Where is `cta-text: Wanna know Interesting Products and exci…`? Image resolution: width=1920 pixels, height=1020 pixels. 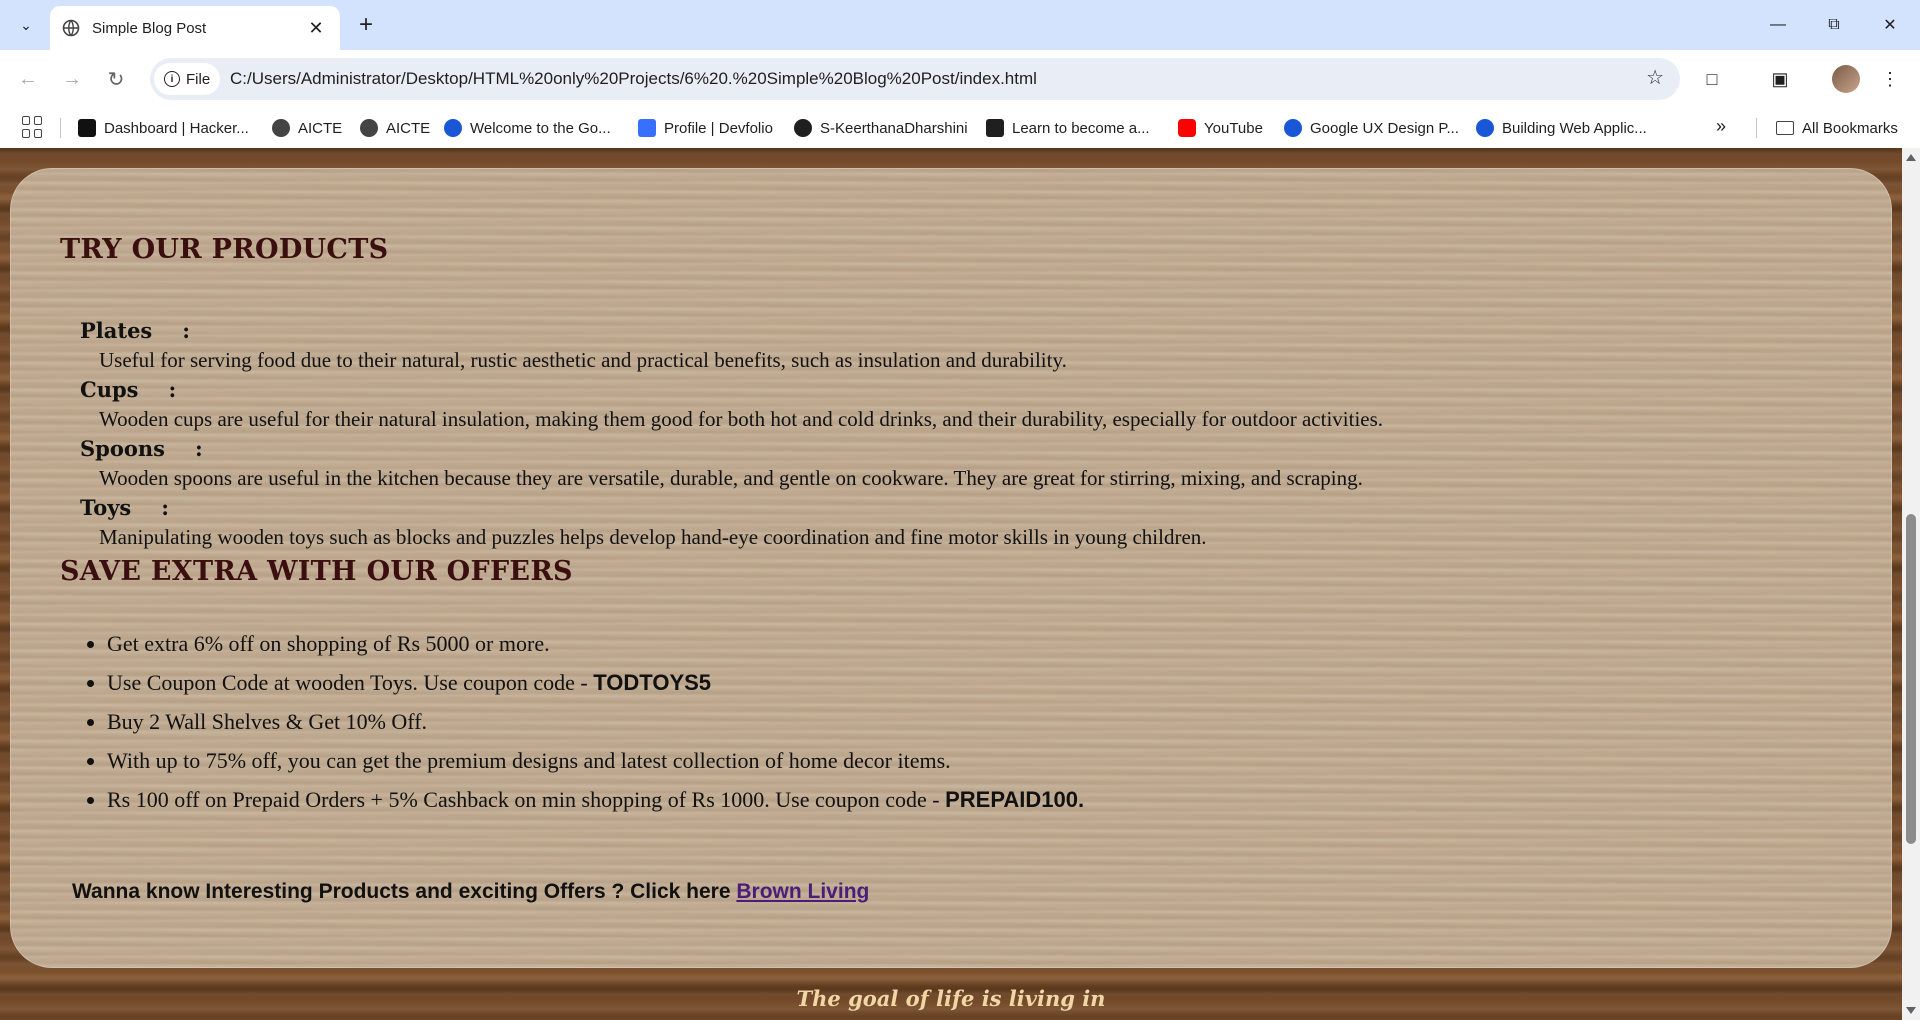
cta-text: Wanna know Interesting Products and exci… is located at coordinates (404, 891).